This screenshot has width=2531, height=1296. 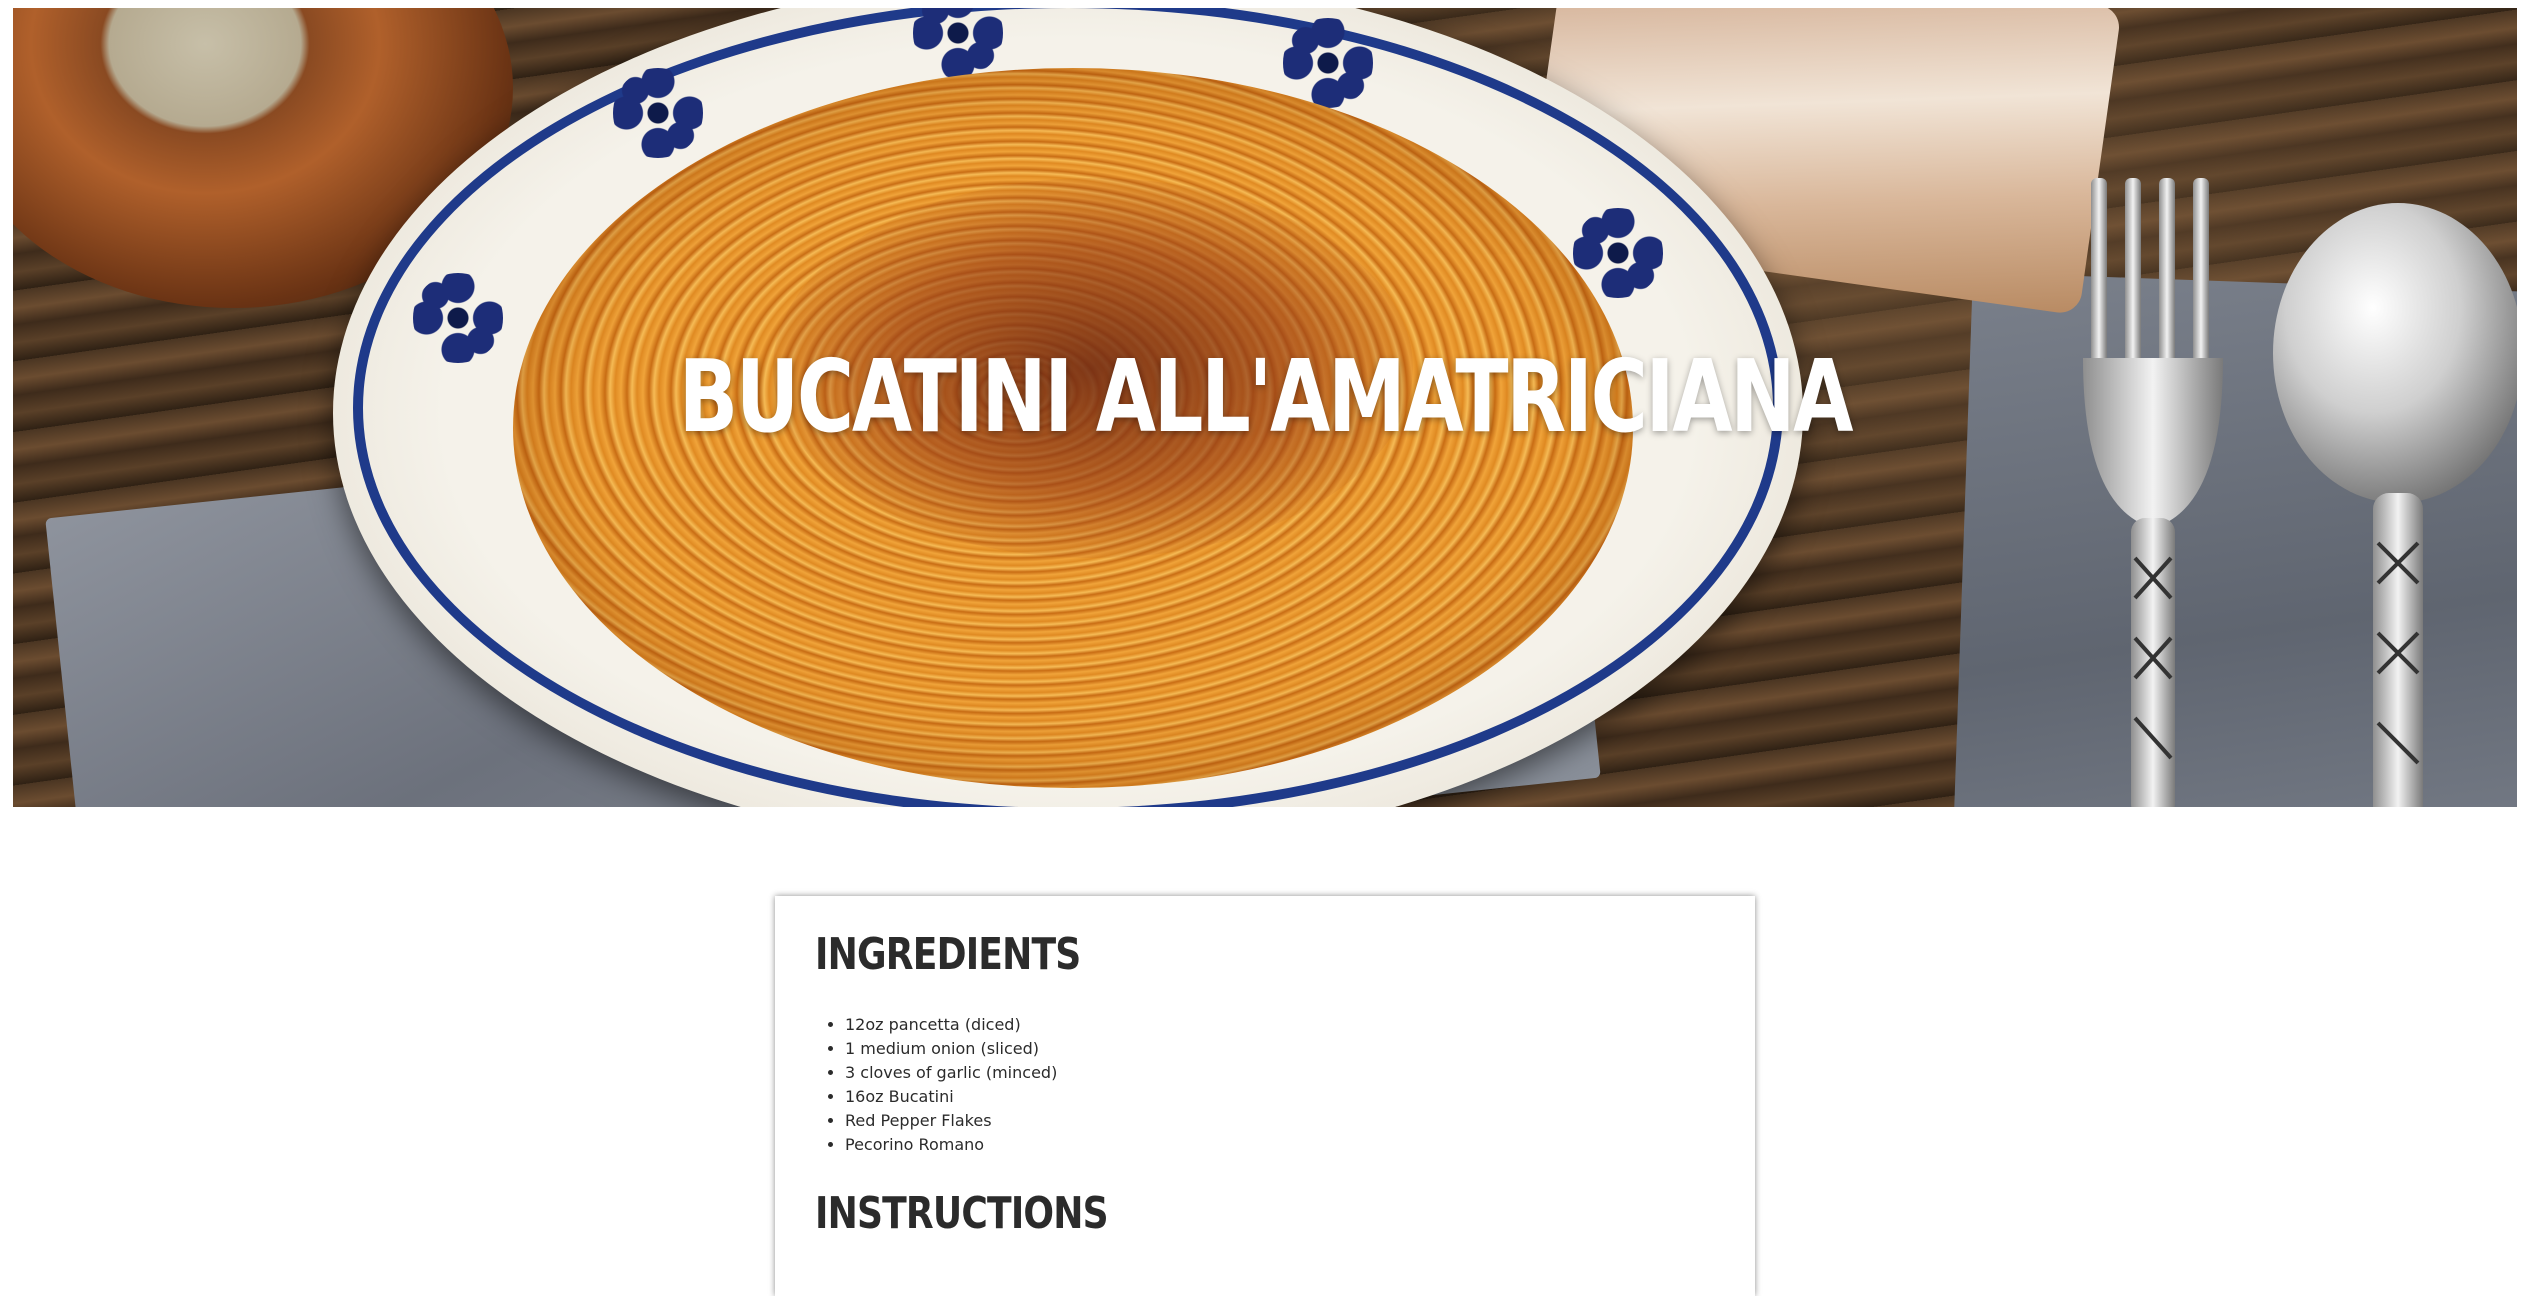 What do you see at coordinates (1266, 396) in the screenshot?
I see `recipe-title: Bucatini All'Amatriciana` at bounding box center [1266, 396].